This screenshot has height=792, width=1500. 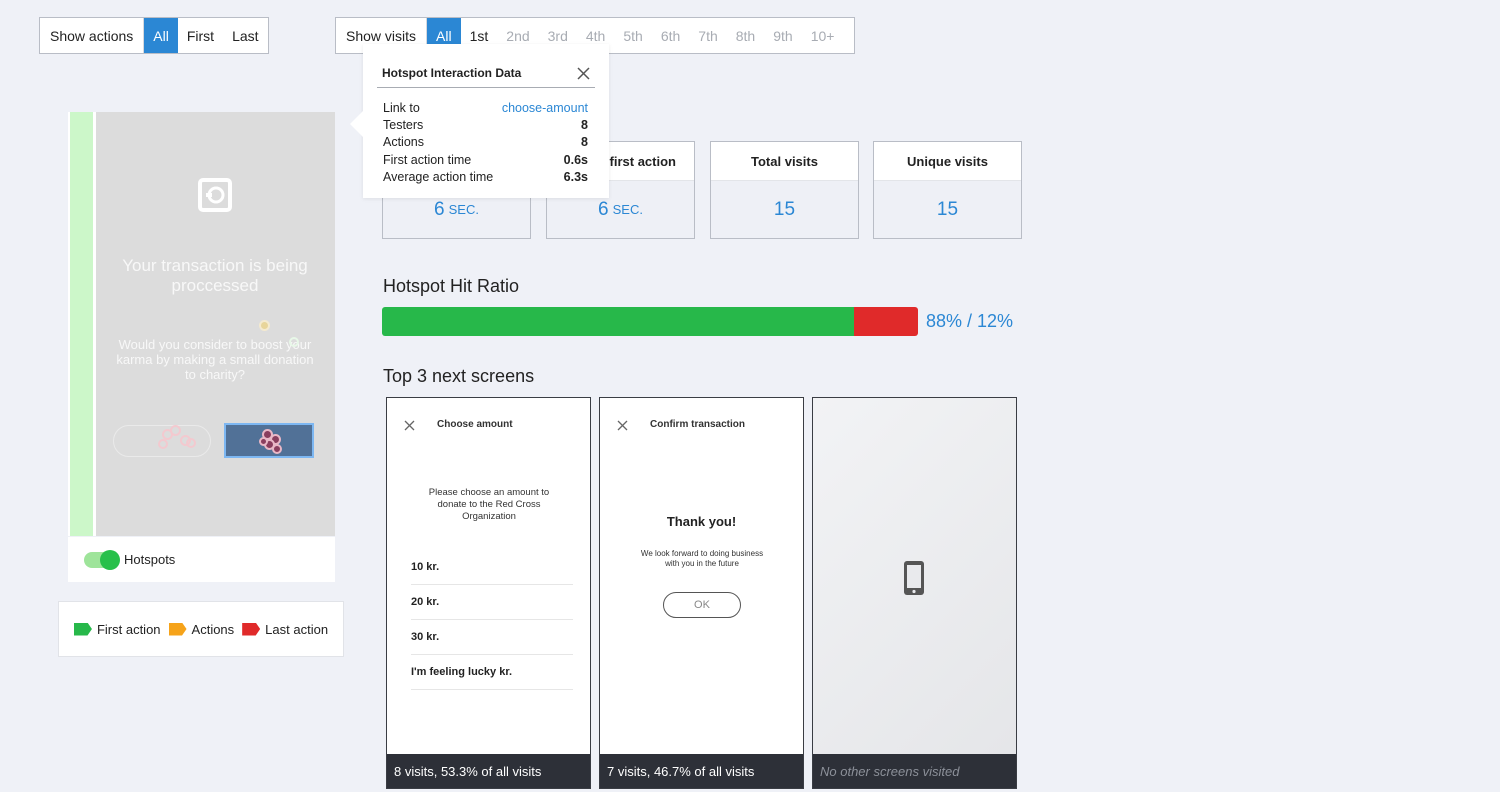 What do you see at coordinates (475, 424) in the screenshot?
I see `card-screen-title: Choose amount` at bounding box center [475, 424].